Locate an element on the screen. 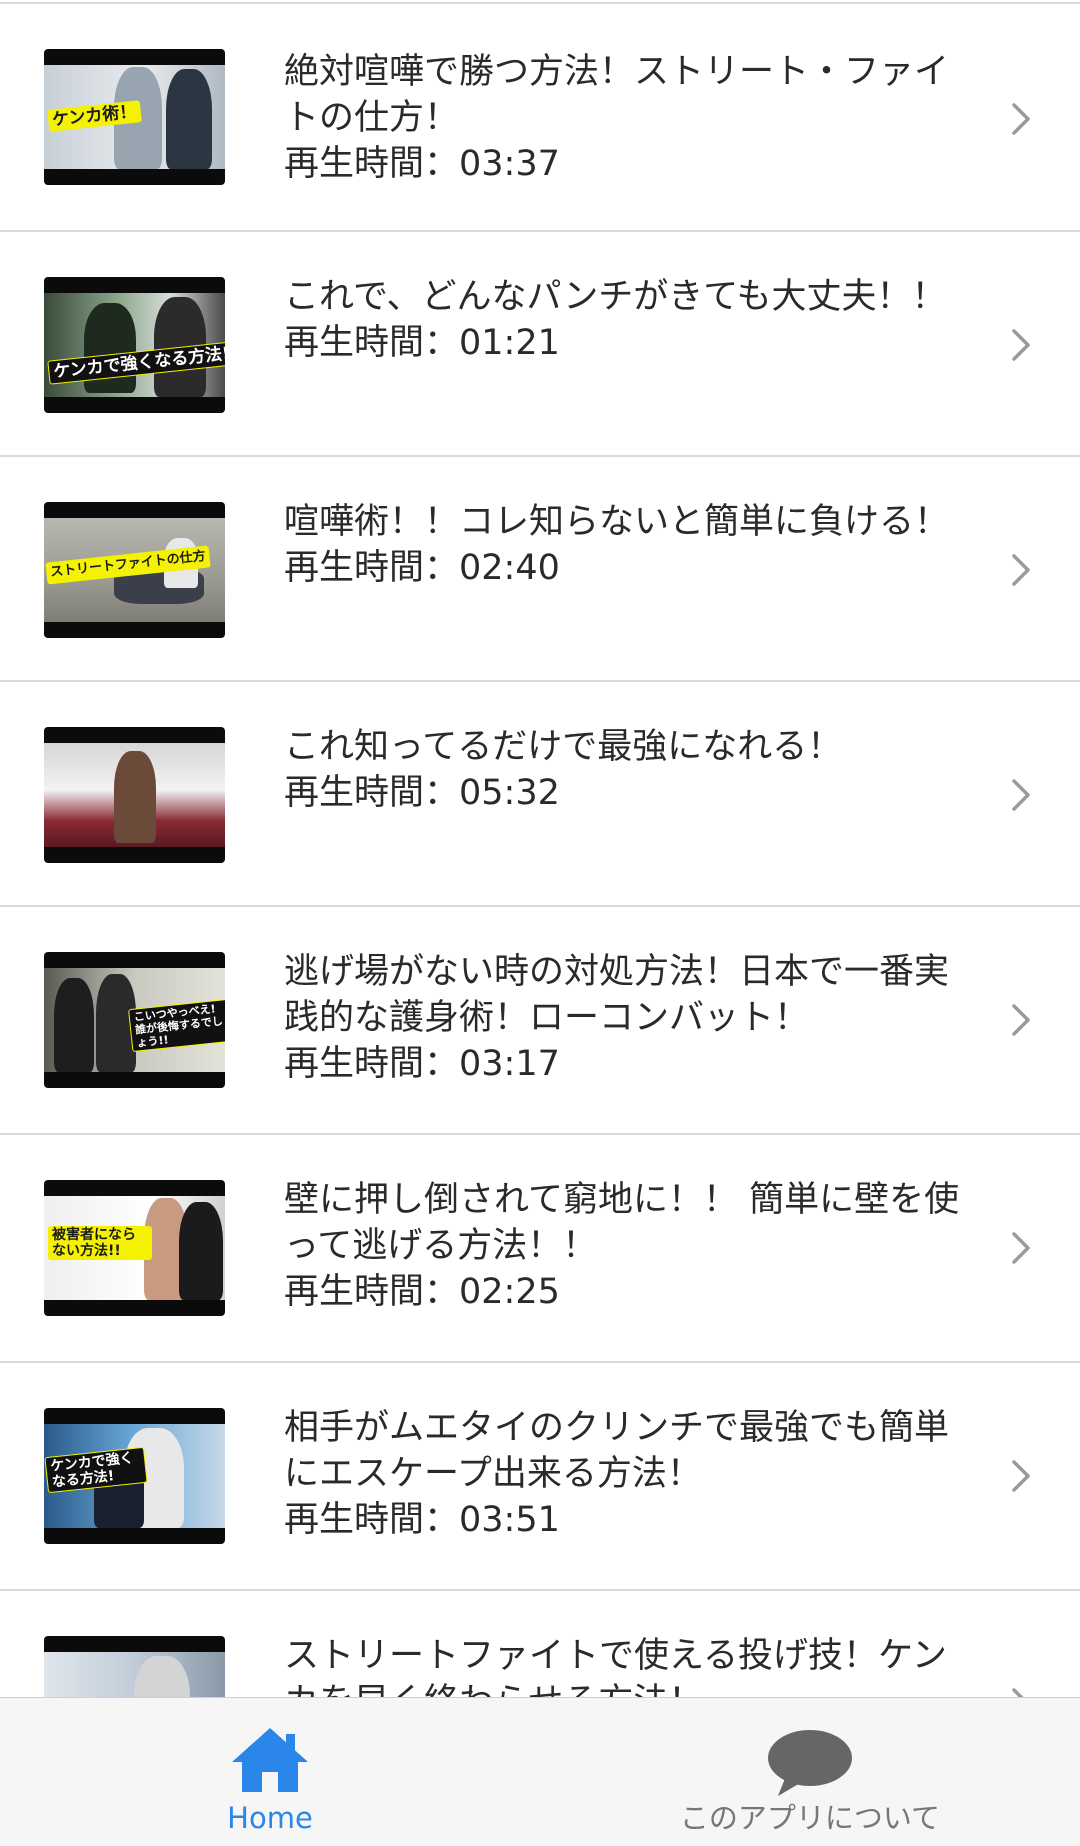 Image resolution: width=1080 pixels, height=1846 pixels. video-info: ストリートファイトで使える投げ技！ケンカを早く終わらせる方法！ is located at coordinates (624, 1665).